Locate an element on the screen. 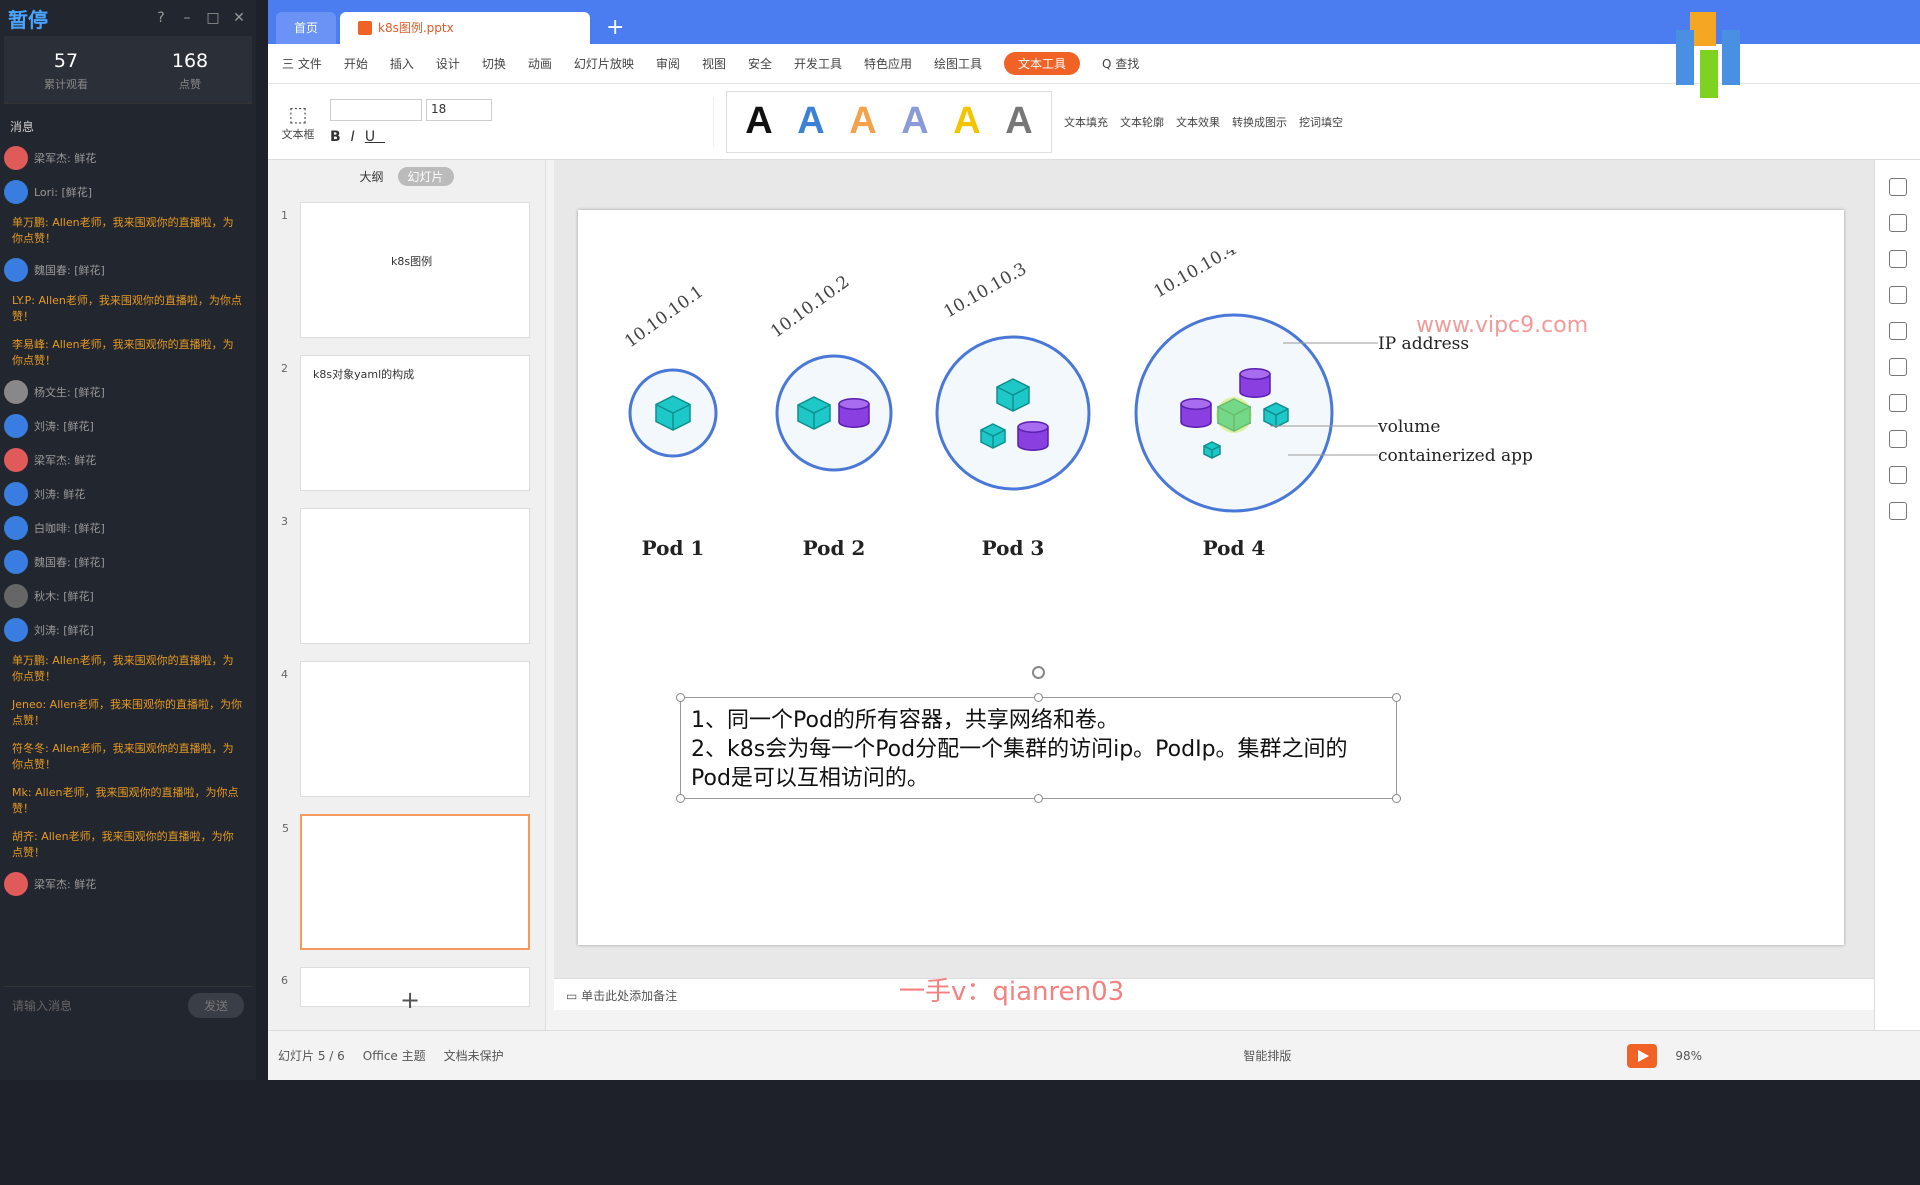  shape-icon is located at coordinates (1897, 259).